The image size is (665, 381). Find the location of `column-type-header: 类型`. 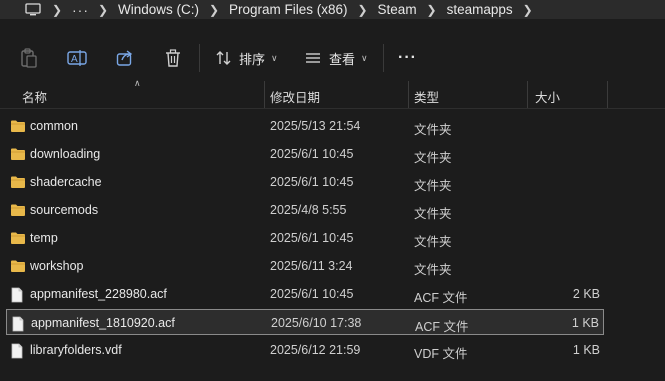

column-type-header: 类型 is located at coordinates (426, 96).